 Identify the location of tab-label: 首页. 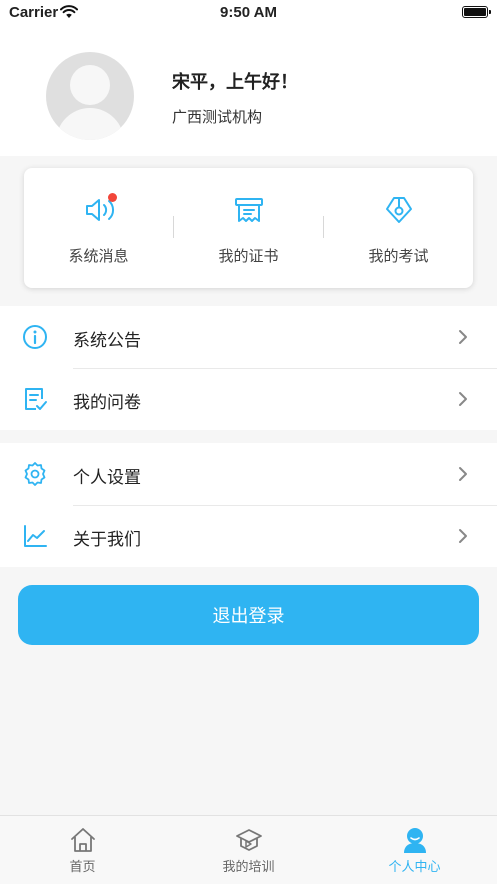
(82, 867).